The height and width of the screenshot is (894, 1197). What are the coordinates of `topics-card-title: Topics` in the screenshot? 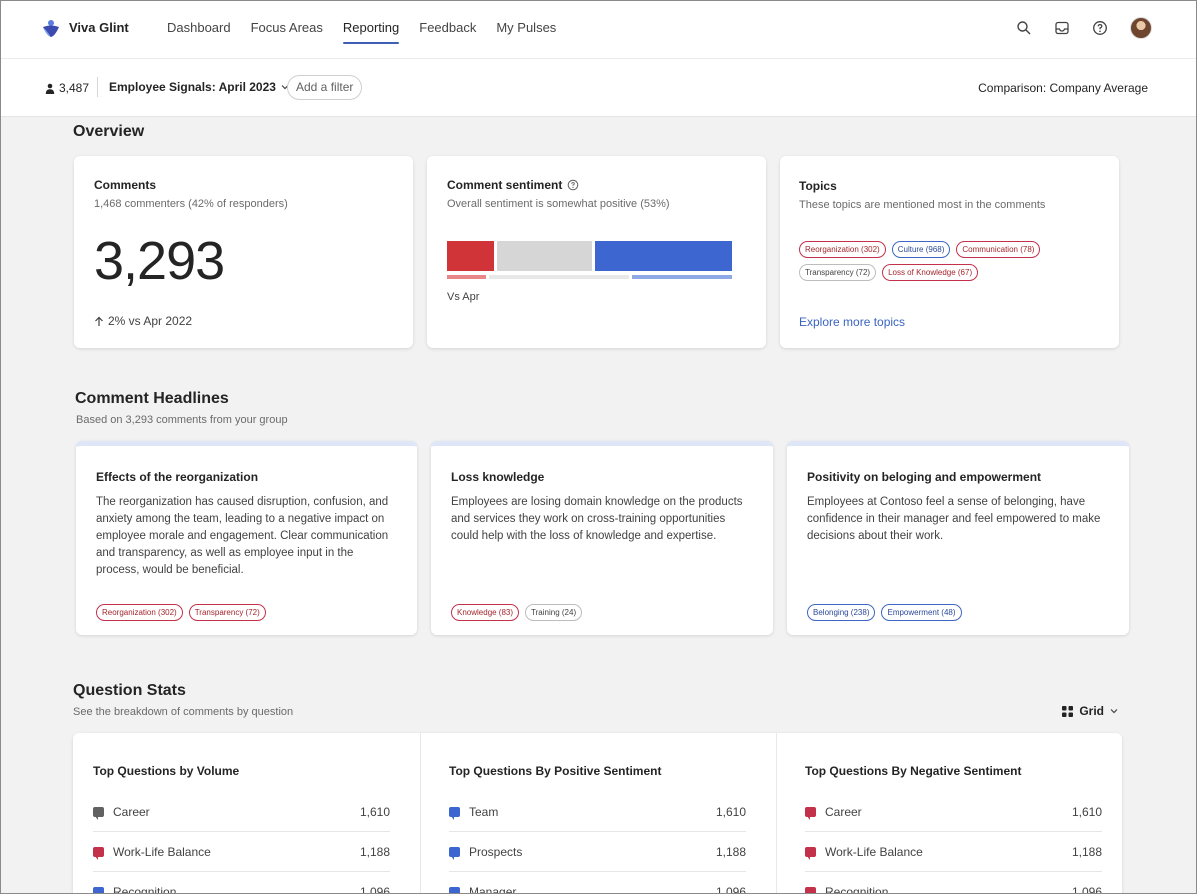 It's located at (818, 186).